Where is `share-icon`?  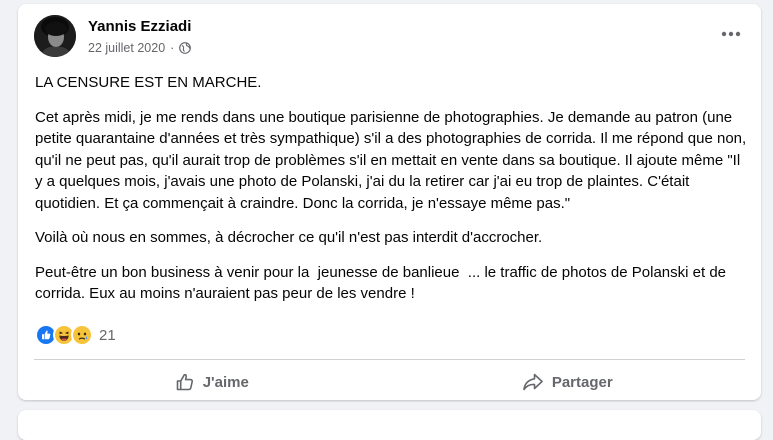 share-icon is located at coordinates (533, 382).